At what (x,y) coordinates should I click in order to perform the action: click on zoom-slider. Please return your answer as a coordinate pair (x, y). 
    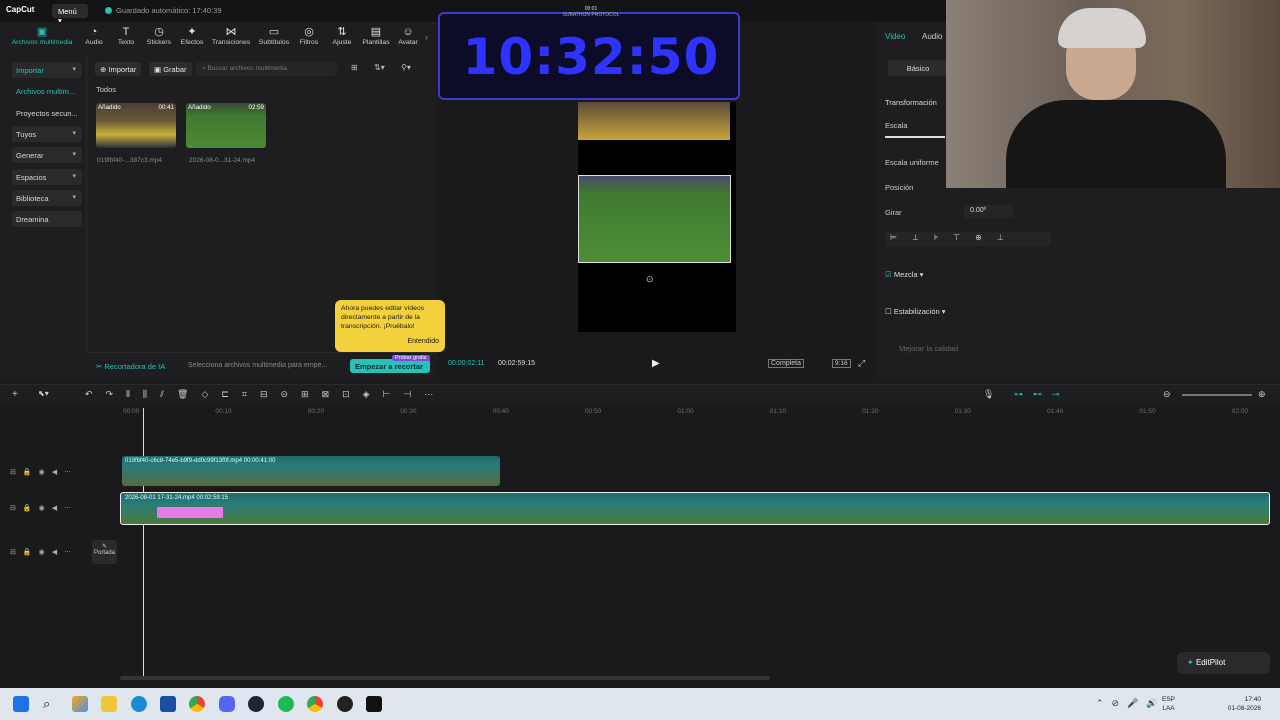
    Looking at the image, I should click on (1217, 395).